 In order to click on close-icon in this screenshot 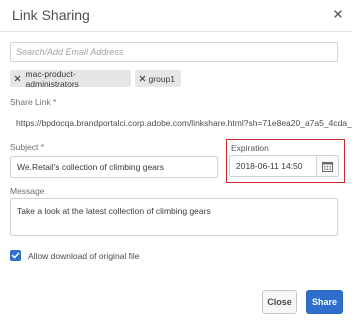, I will do `click(338, 14)`.